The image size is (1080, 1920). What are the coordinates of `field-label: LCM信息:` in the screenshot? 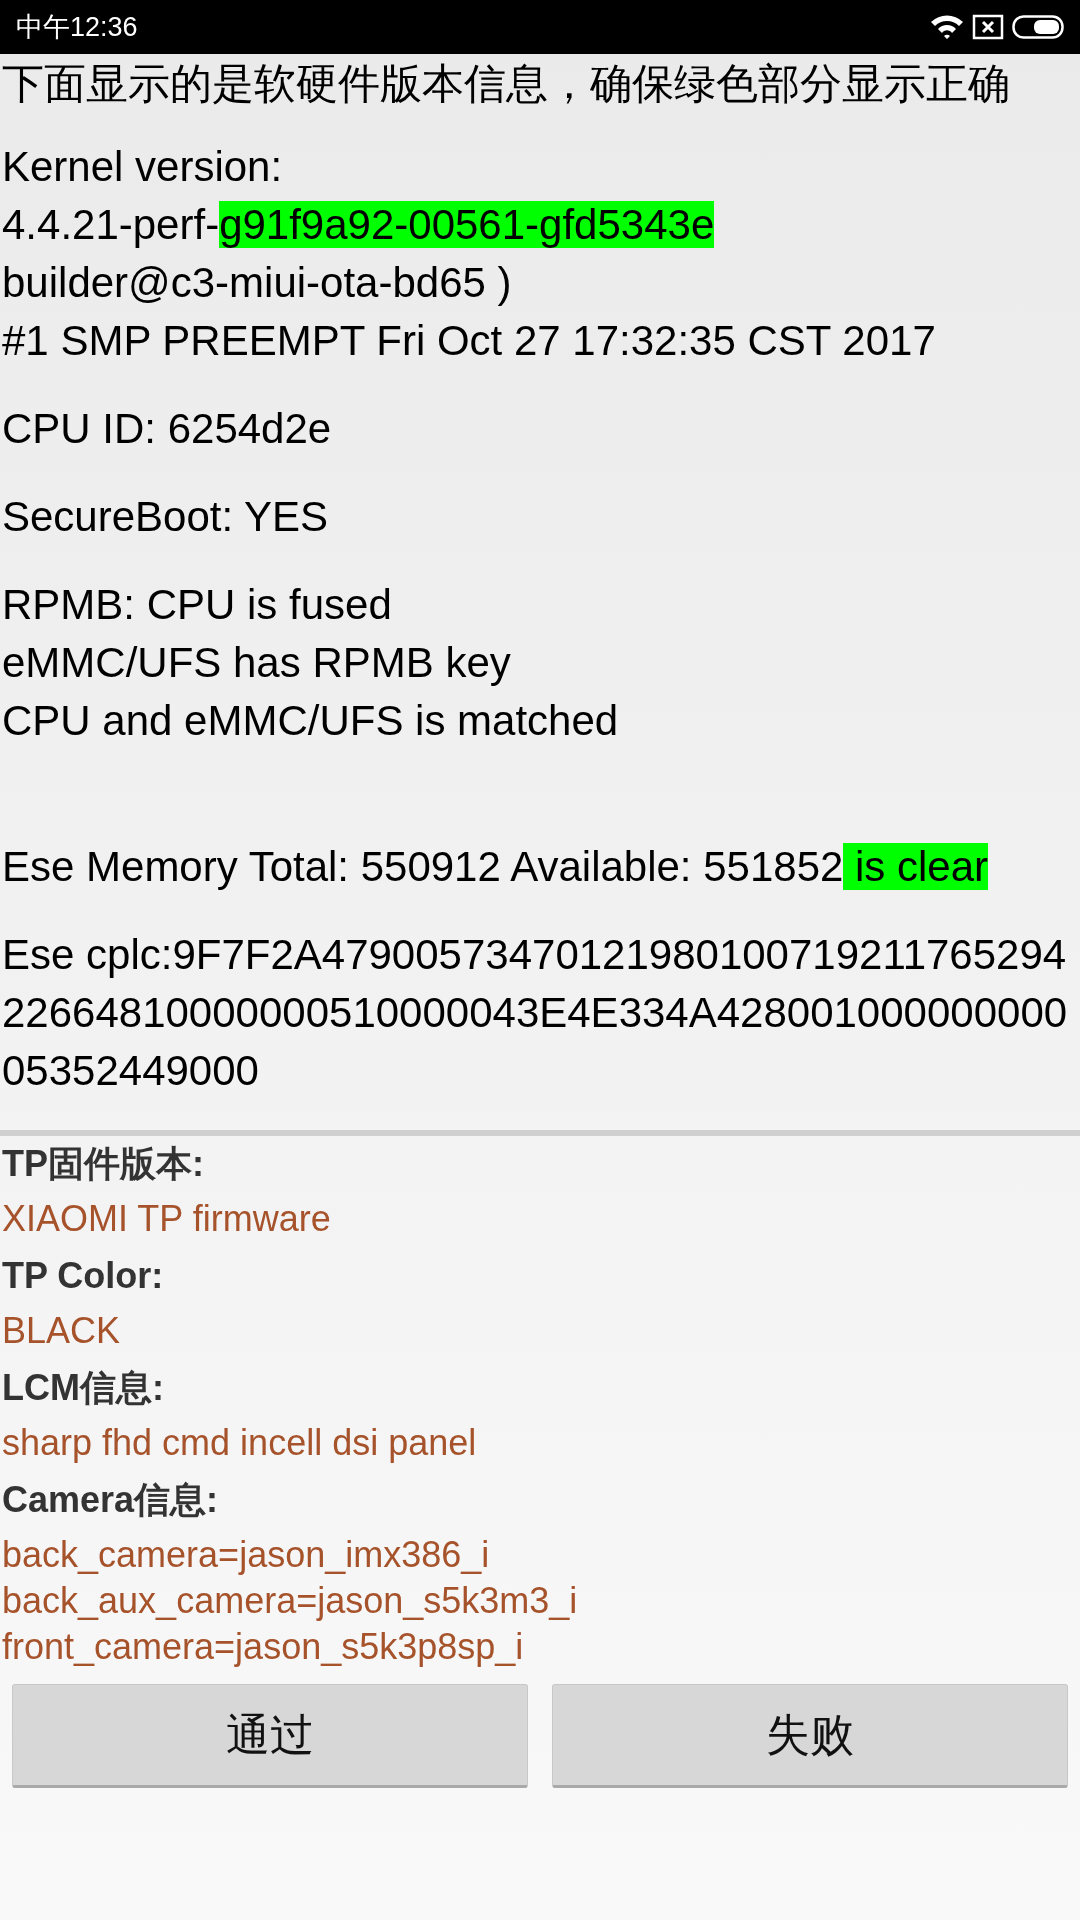 It's located at (83, 1388).